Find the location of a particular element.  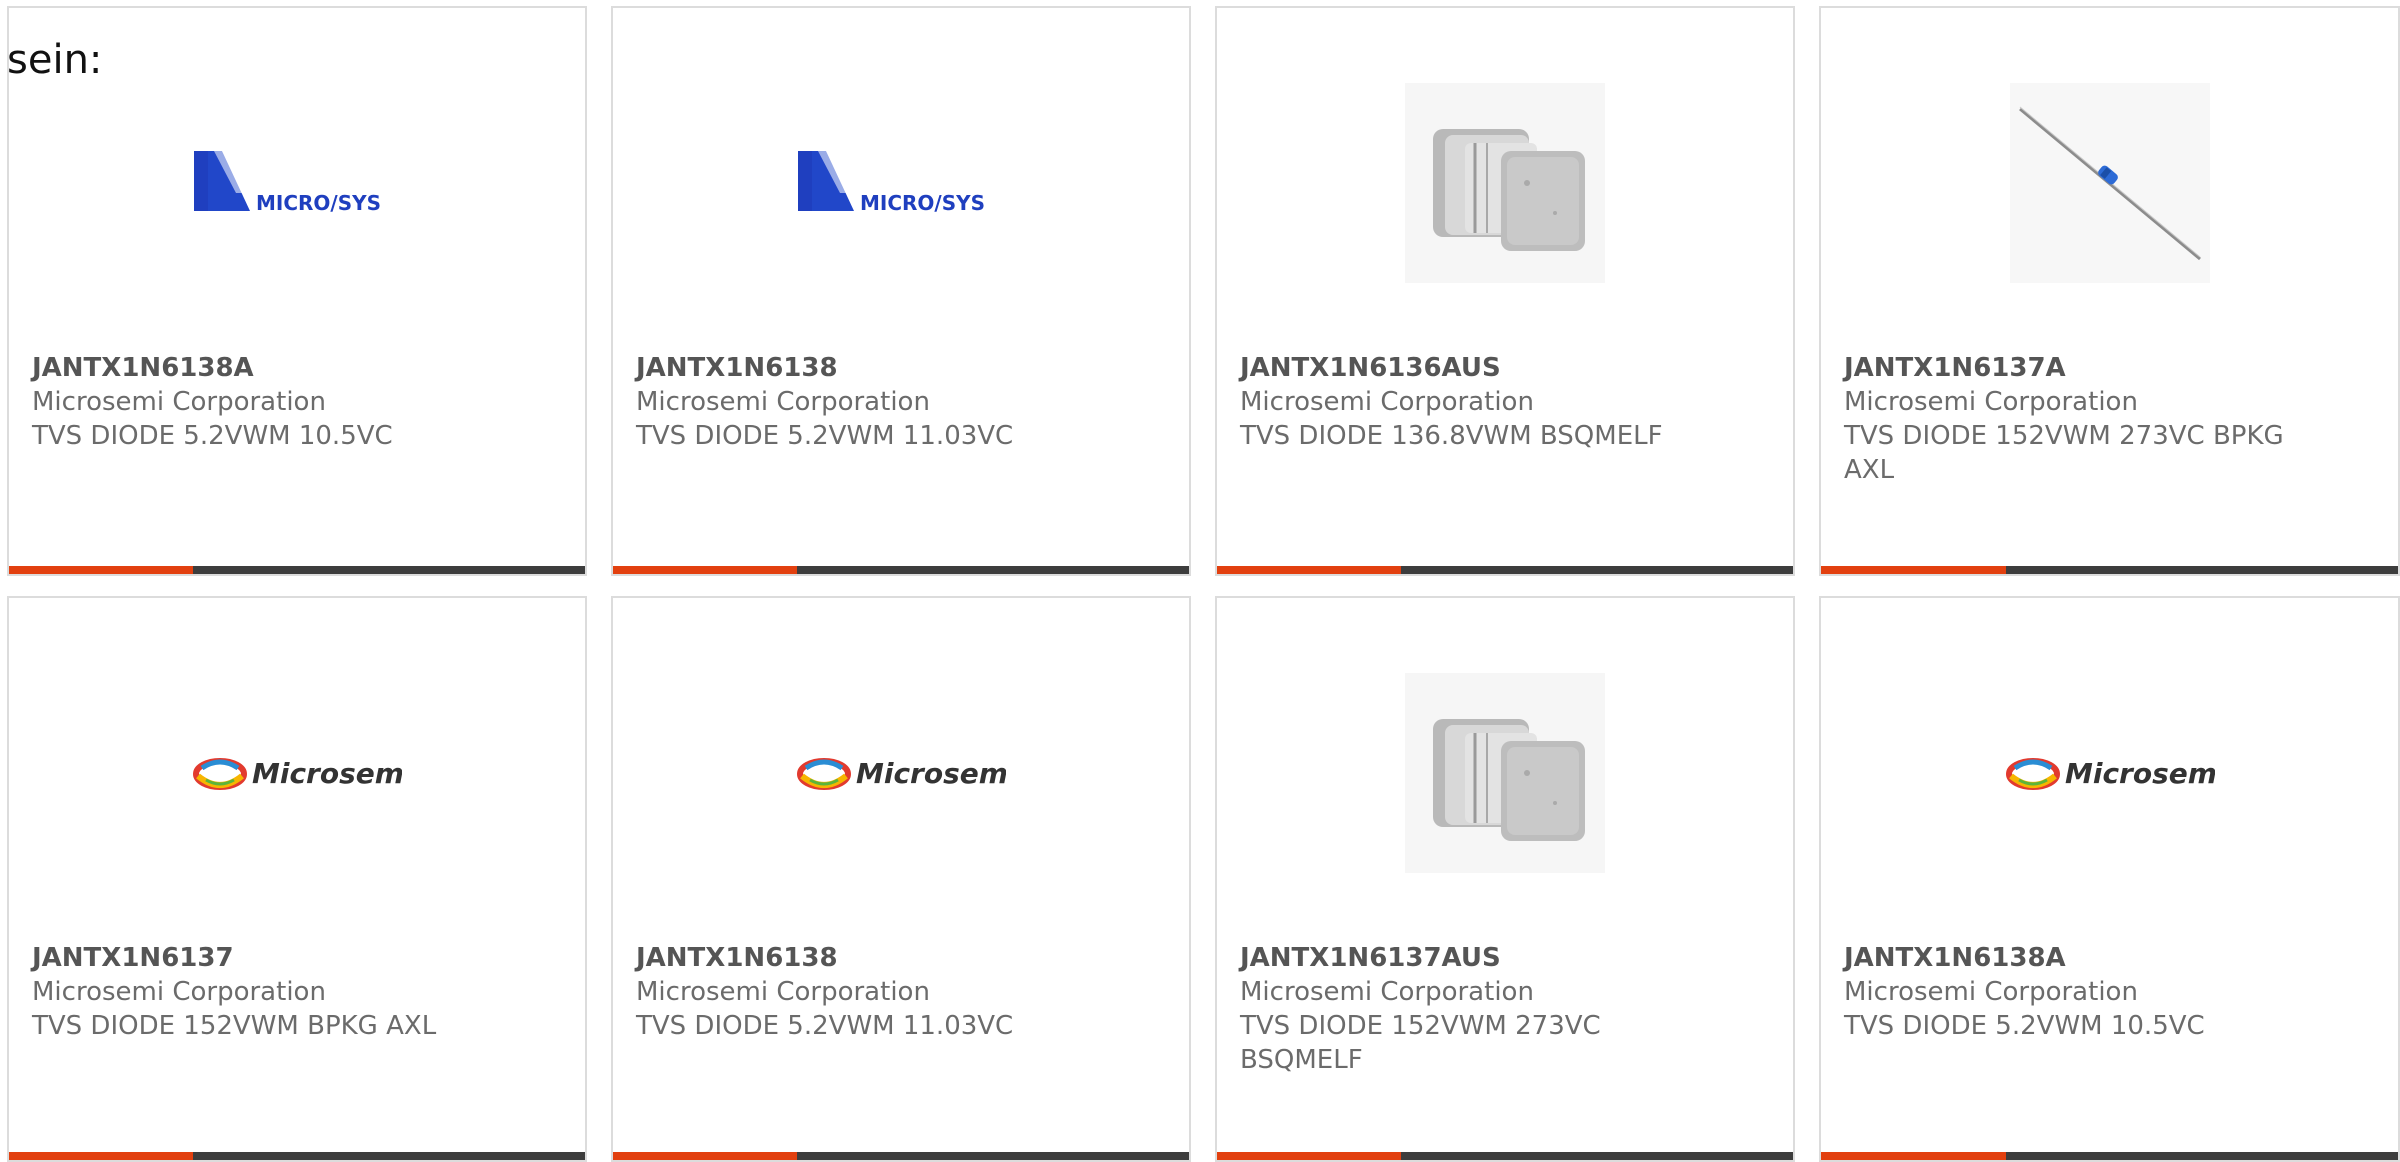

product-description: TVS DIODE 152VWM 273VC BSQMELF is located at coordinates (1420, 1043).